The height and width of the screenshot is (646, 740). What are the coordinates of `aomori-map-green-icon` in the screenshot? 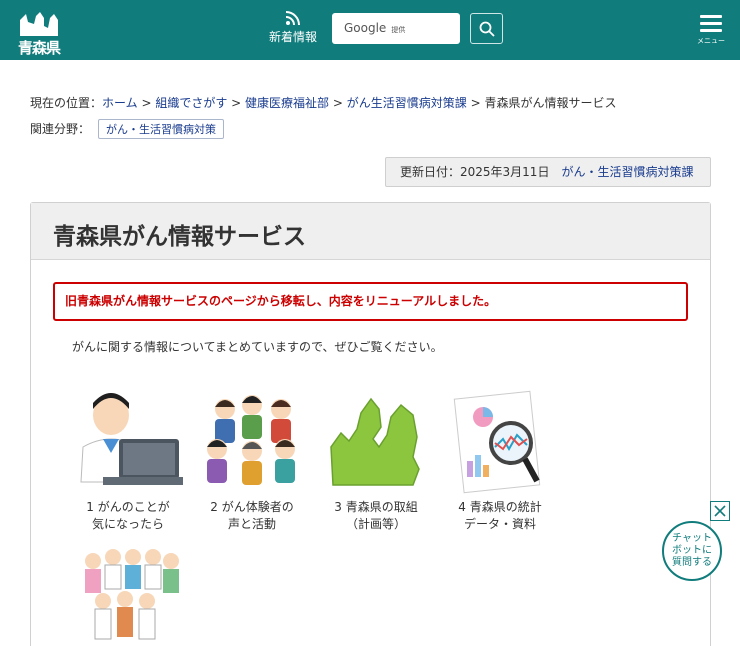 It's located at (375, 441).